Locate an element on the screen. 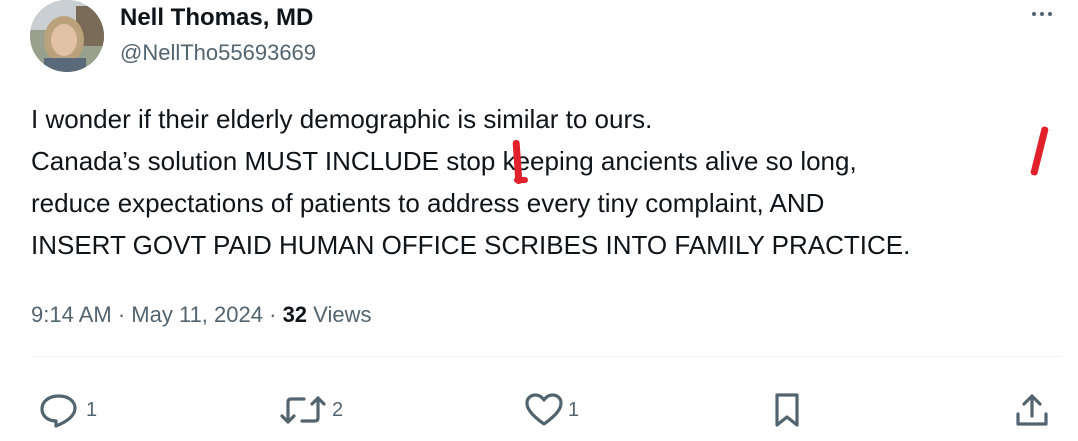  like-button: 1 is located at coordinates (551, 410).